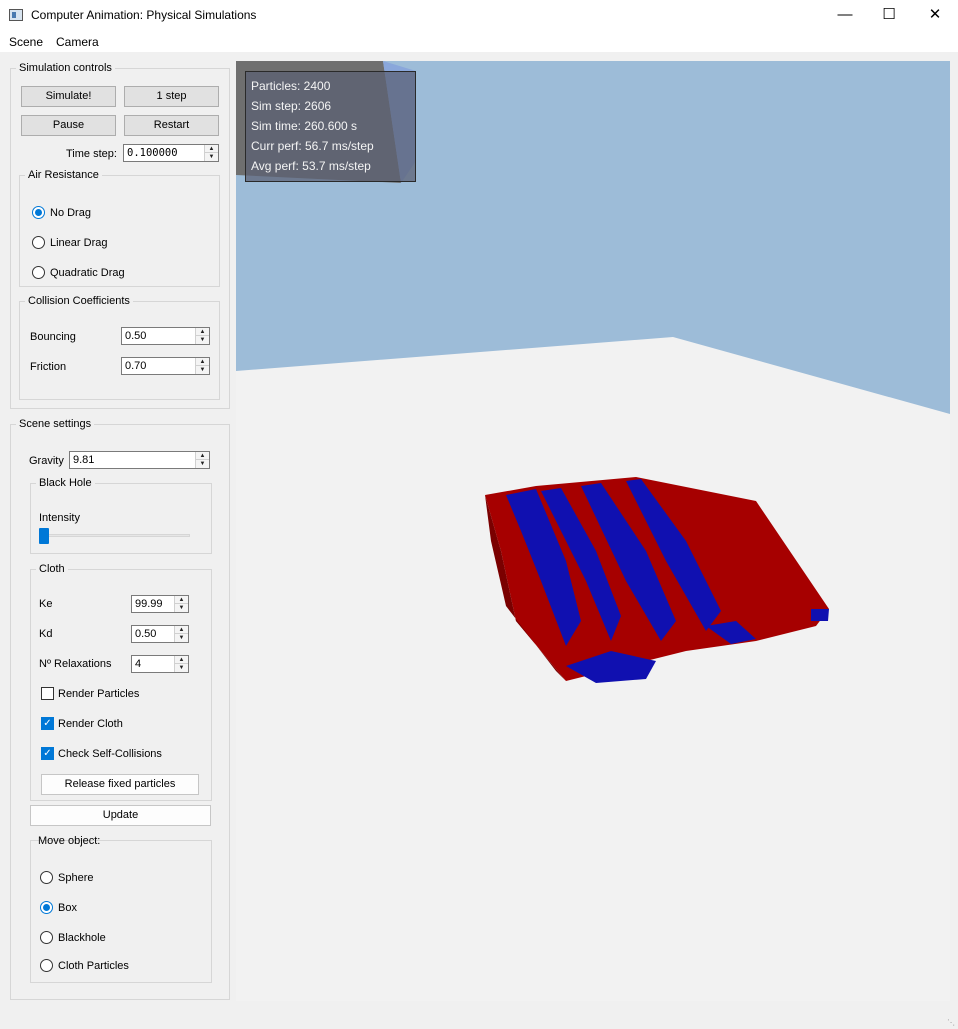 The height and width of the screenshot is (1029, 958). I want to click on radio-linear-drag-label: Linear Drag, so click(79, 243).